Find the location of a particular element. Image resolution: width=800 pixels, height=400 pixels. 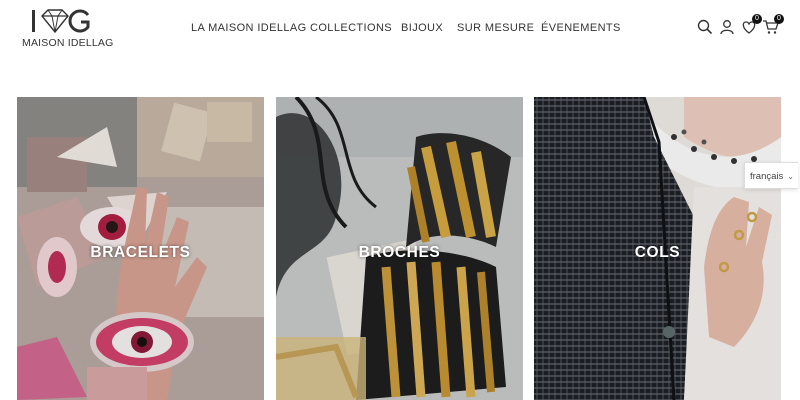

wishlist-count-badge: 0 is located at coordinates (757, 19).